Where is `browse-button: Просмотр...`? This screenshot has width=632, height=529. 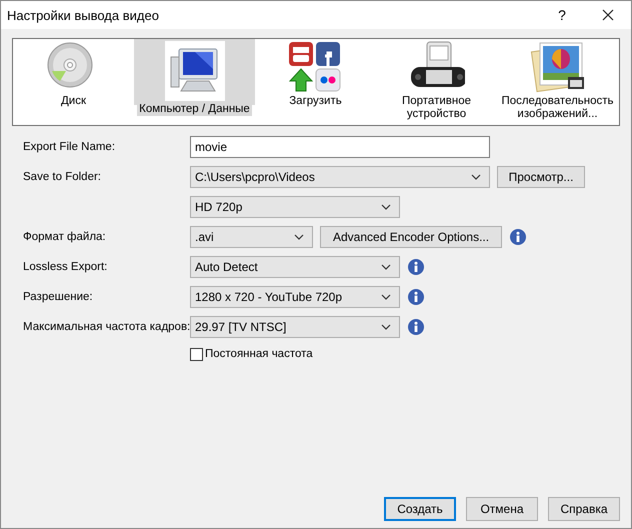 browse-button: Просмотр... is located at coordinates (541, 177).